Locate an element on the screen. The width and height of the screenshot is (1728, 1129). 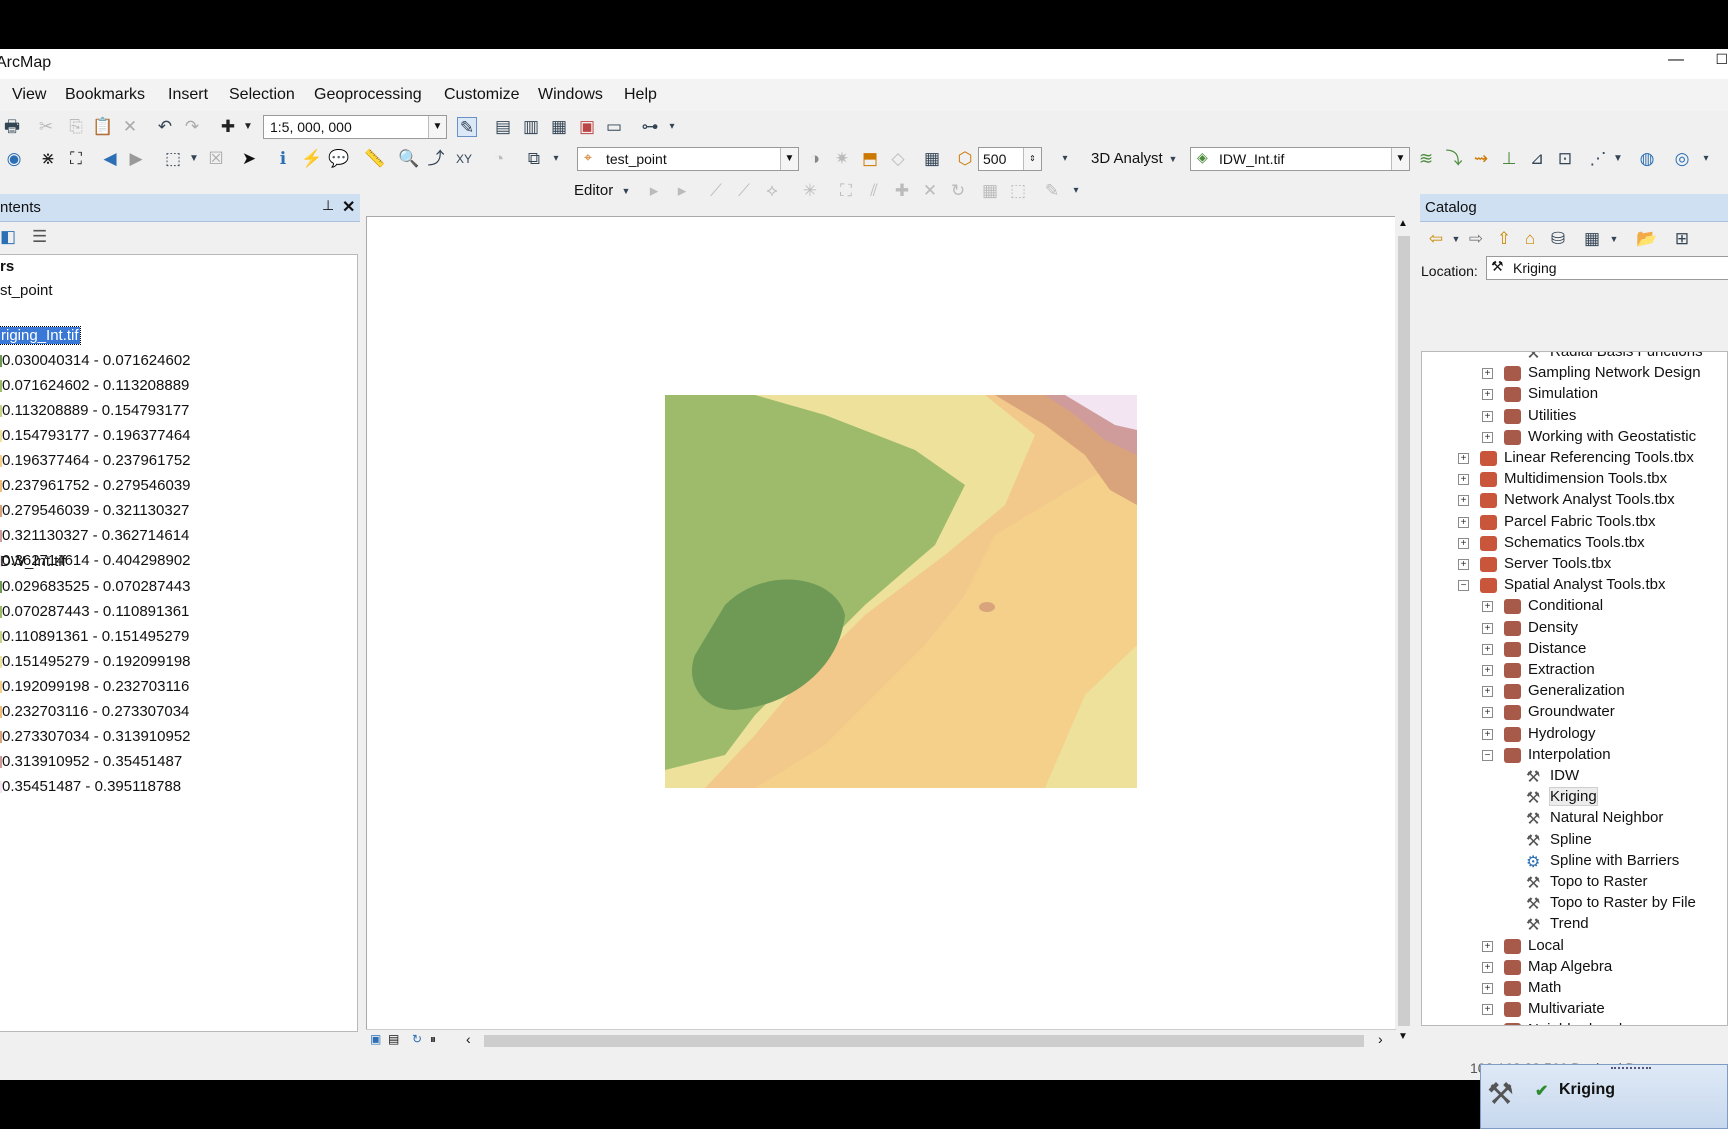
point-icon: ✳ is located at coordinates (810, 191).